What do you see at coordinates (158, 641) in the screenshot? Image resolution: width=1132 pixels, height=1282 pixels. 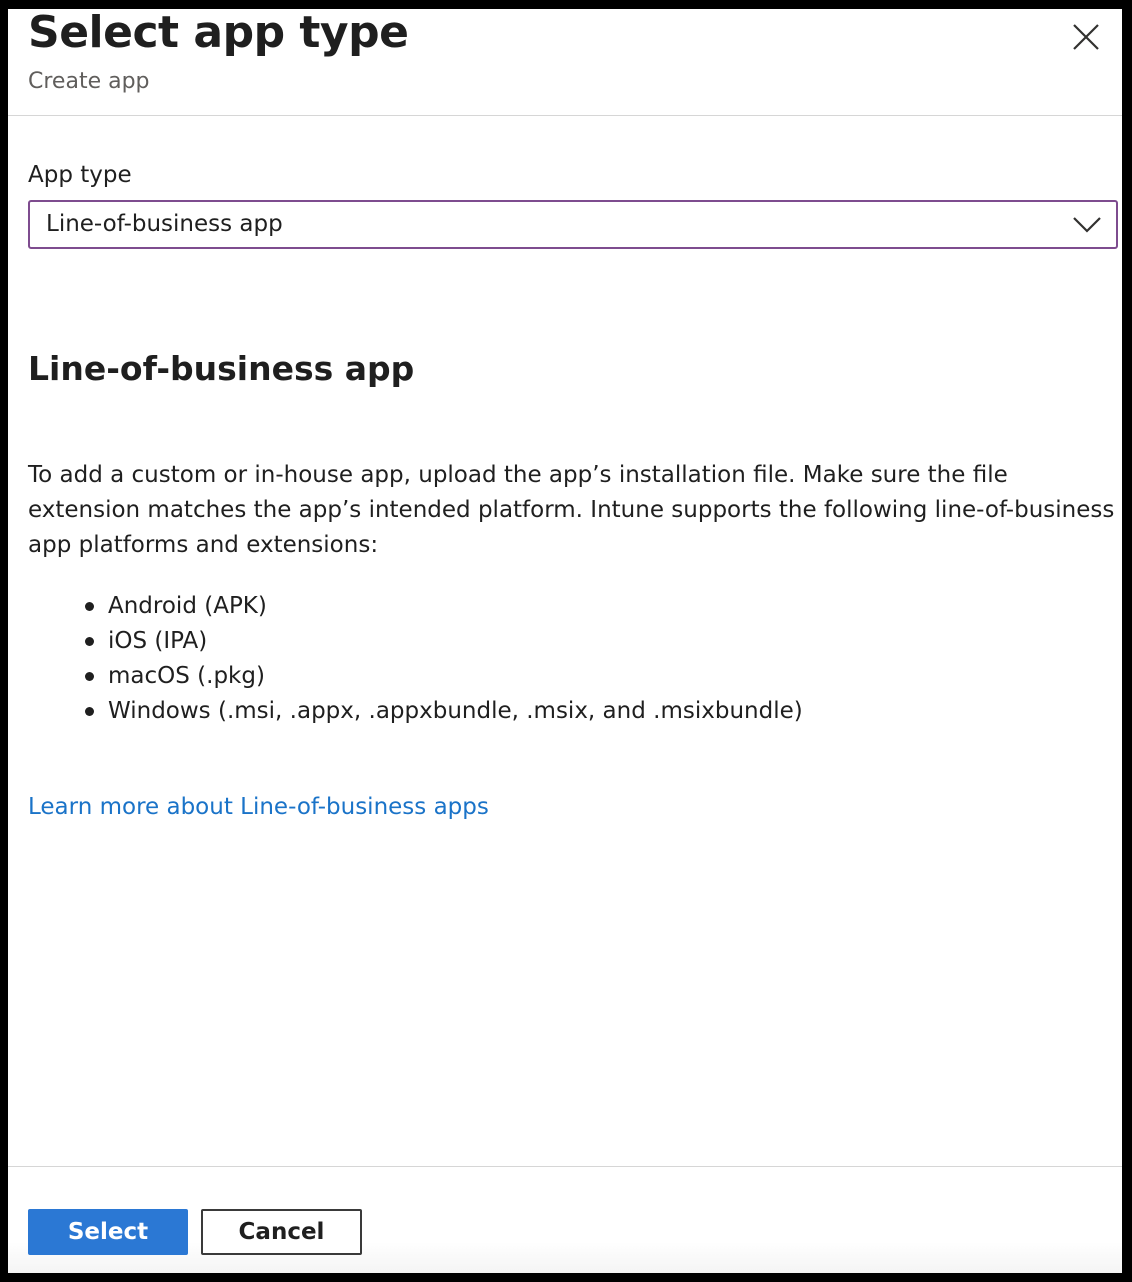 I see `platform-ios: iOS (IPA)` at bounding box center [158, 641].